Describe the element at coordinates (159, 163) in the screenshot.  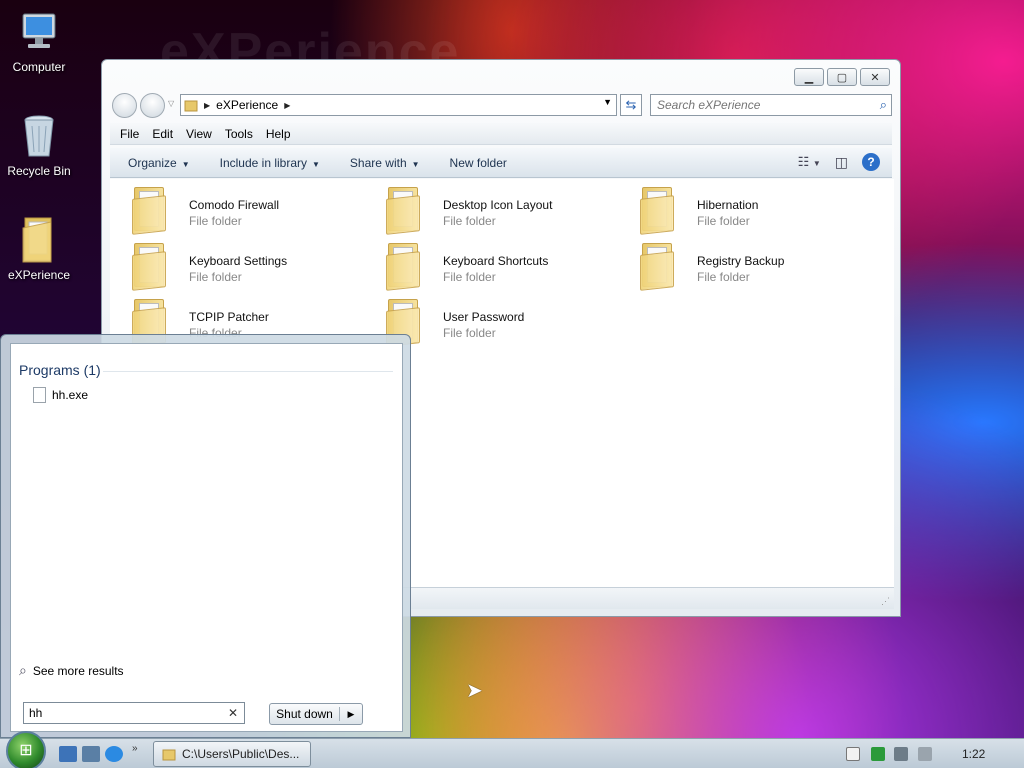
I see `organize-button: Organize ▼` at that location.